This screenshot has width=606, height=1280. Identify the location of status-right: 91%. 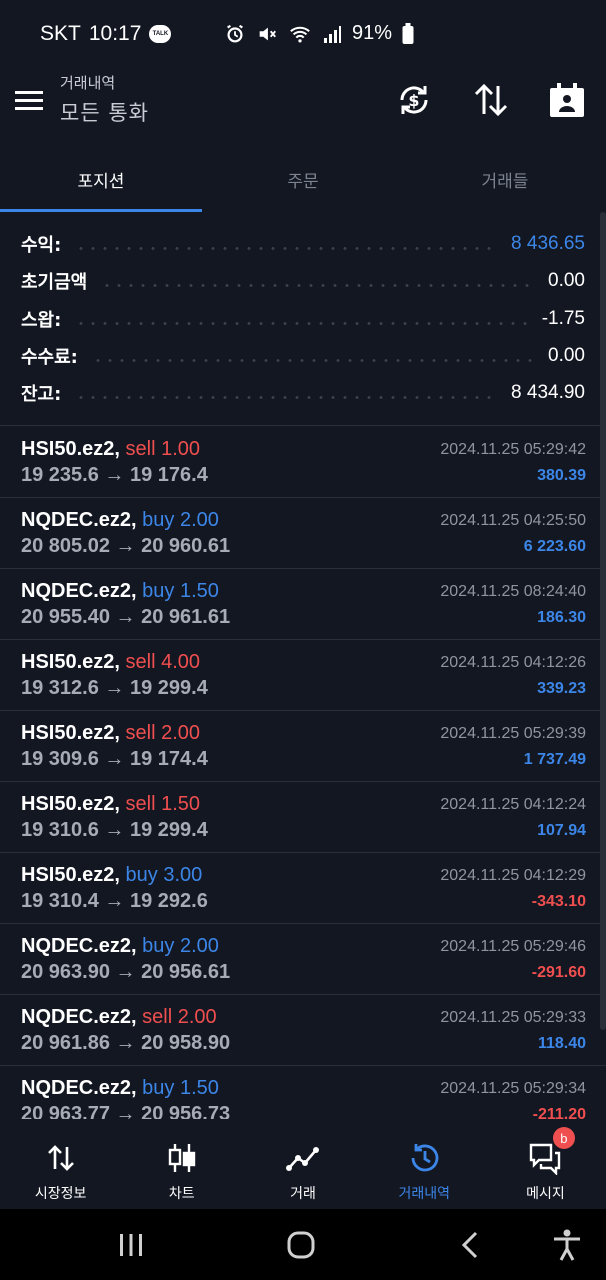
(319, 33).